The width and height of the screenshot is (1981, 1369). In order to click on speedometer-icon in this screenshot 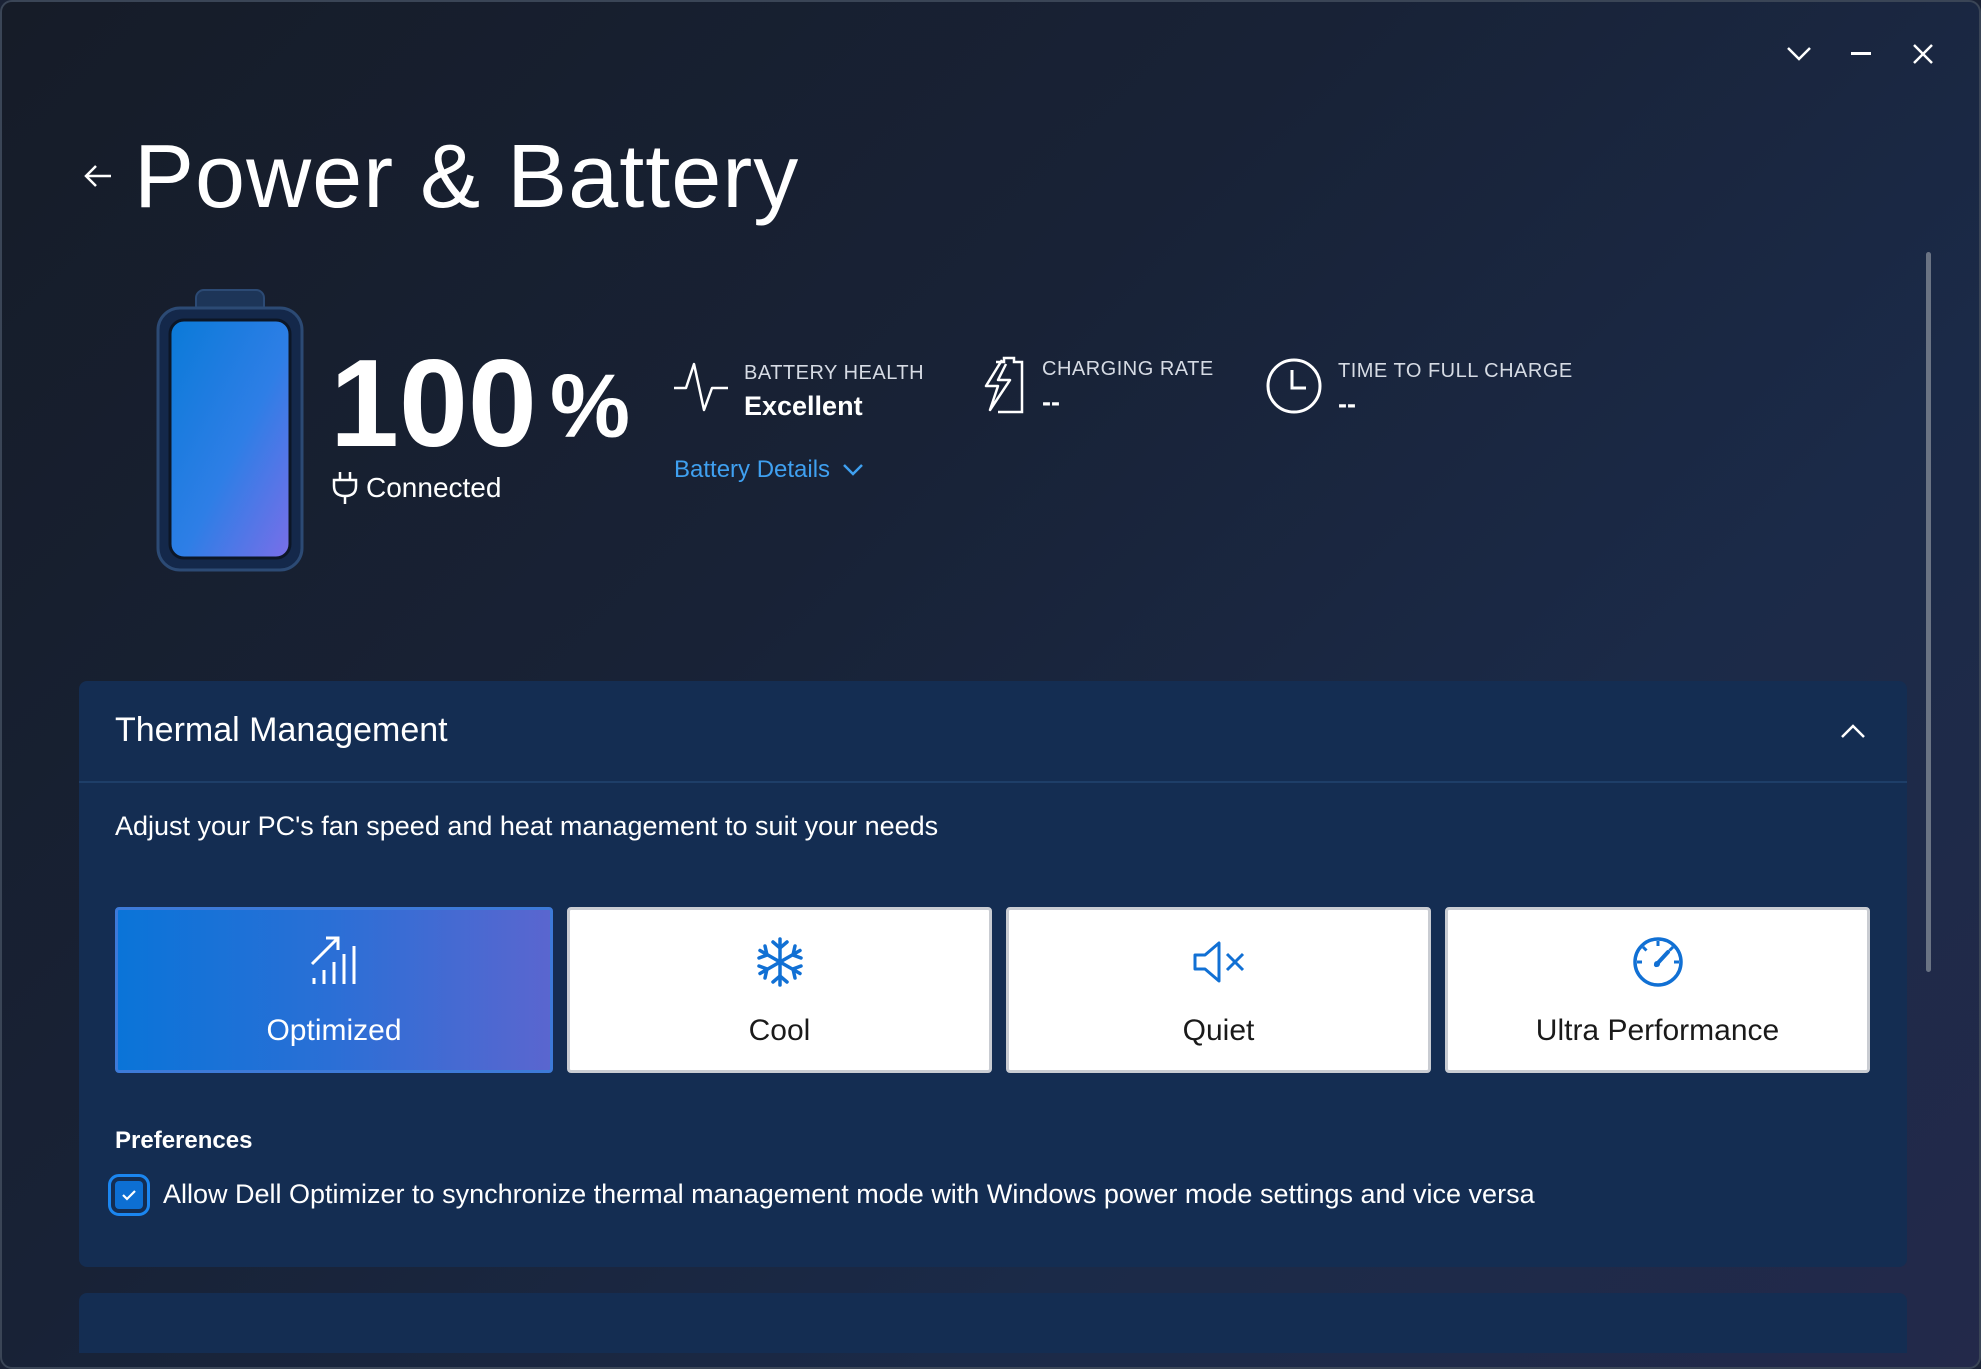, I will do `click(1658, 962)`.